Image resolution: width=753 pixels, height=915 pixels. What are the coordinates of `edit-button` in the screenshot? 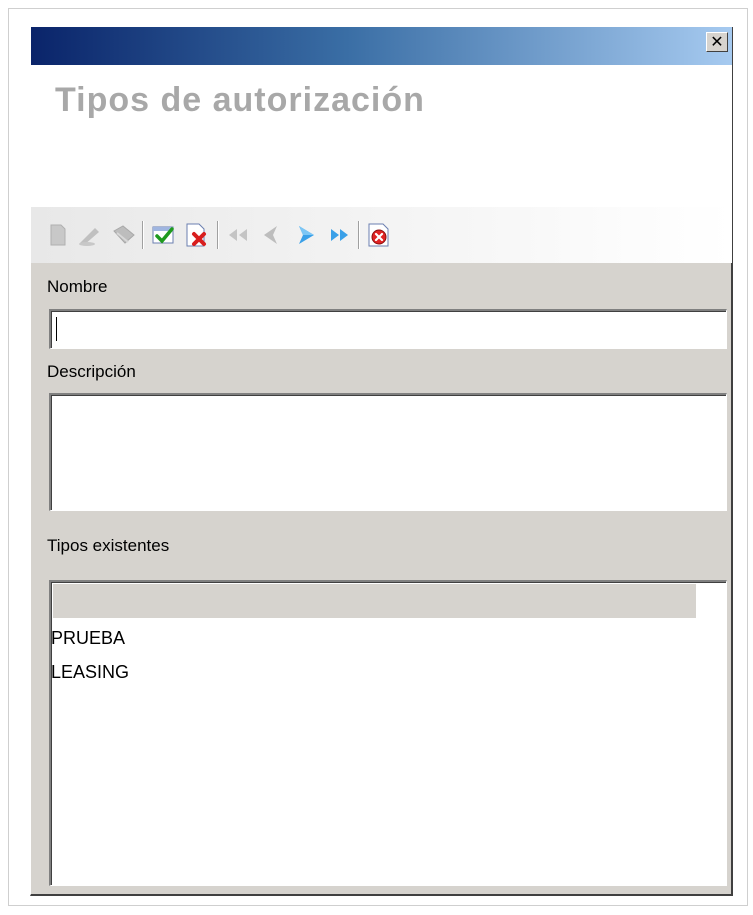 It's located at (90, 235).